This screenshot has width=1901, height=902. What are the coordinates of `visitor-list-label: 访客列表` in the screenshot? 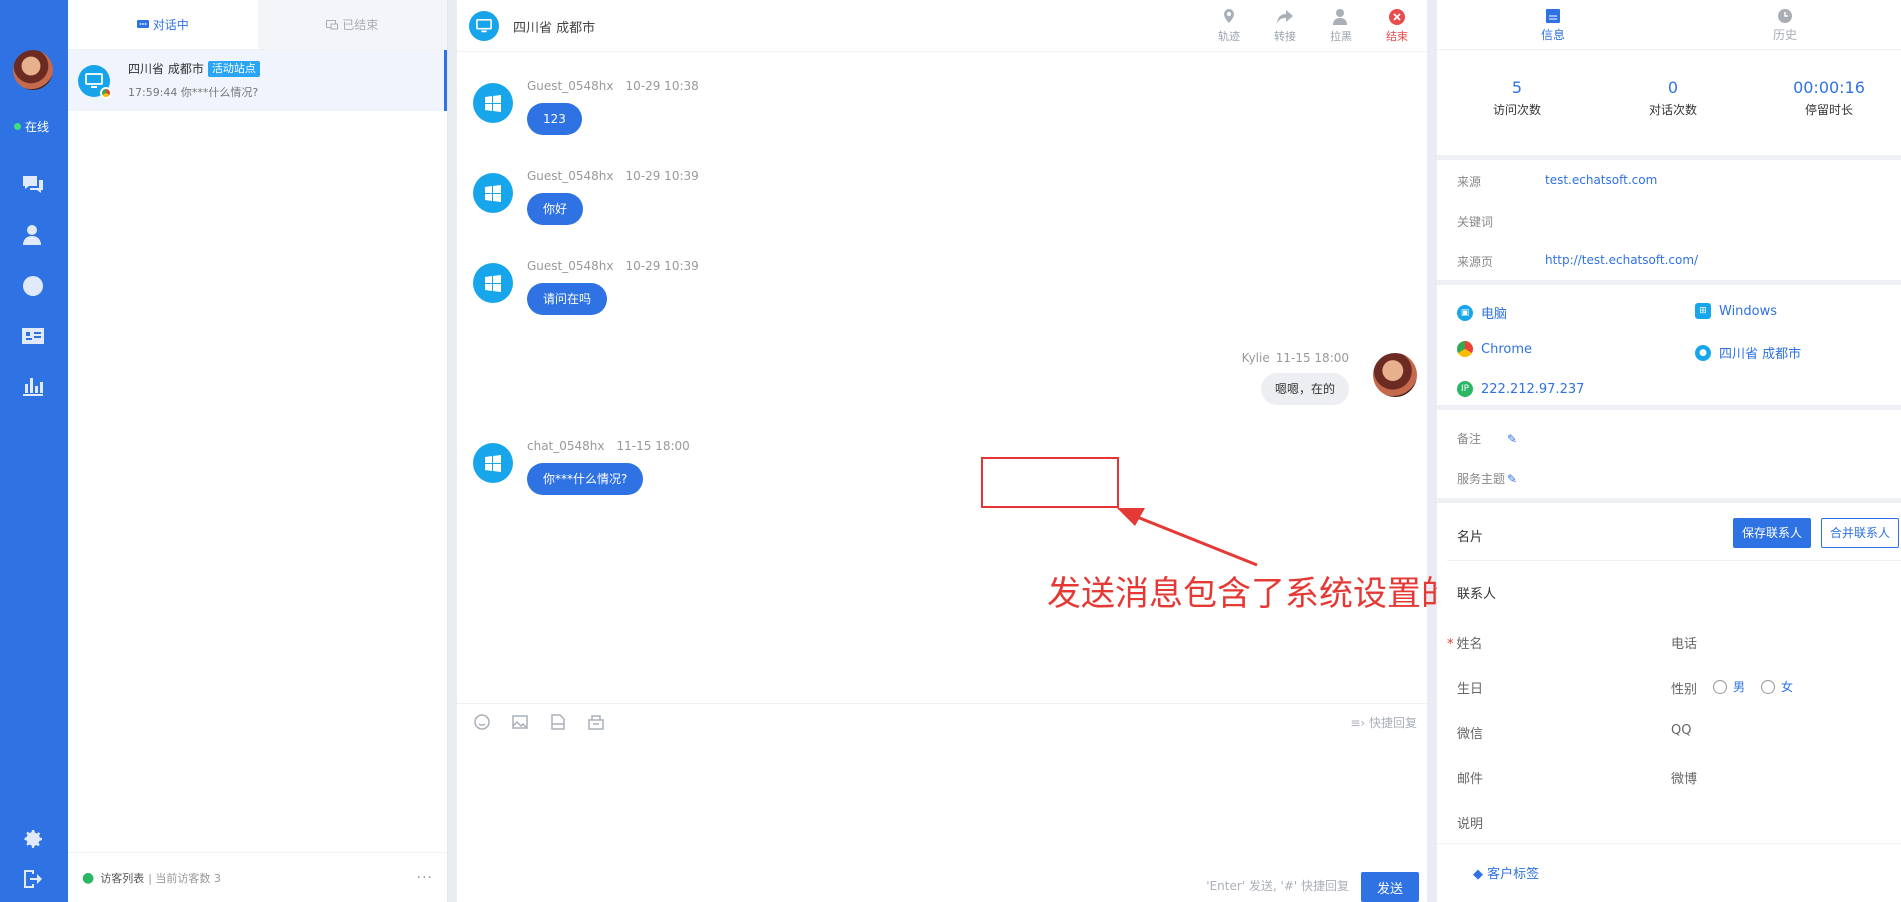 It's located at (122, 878).